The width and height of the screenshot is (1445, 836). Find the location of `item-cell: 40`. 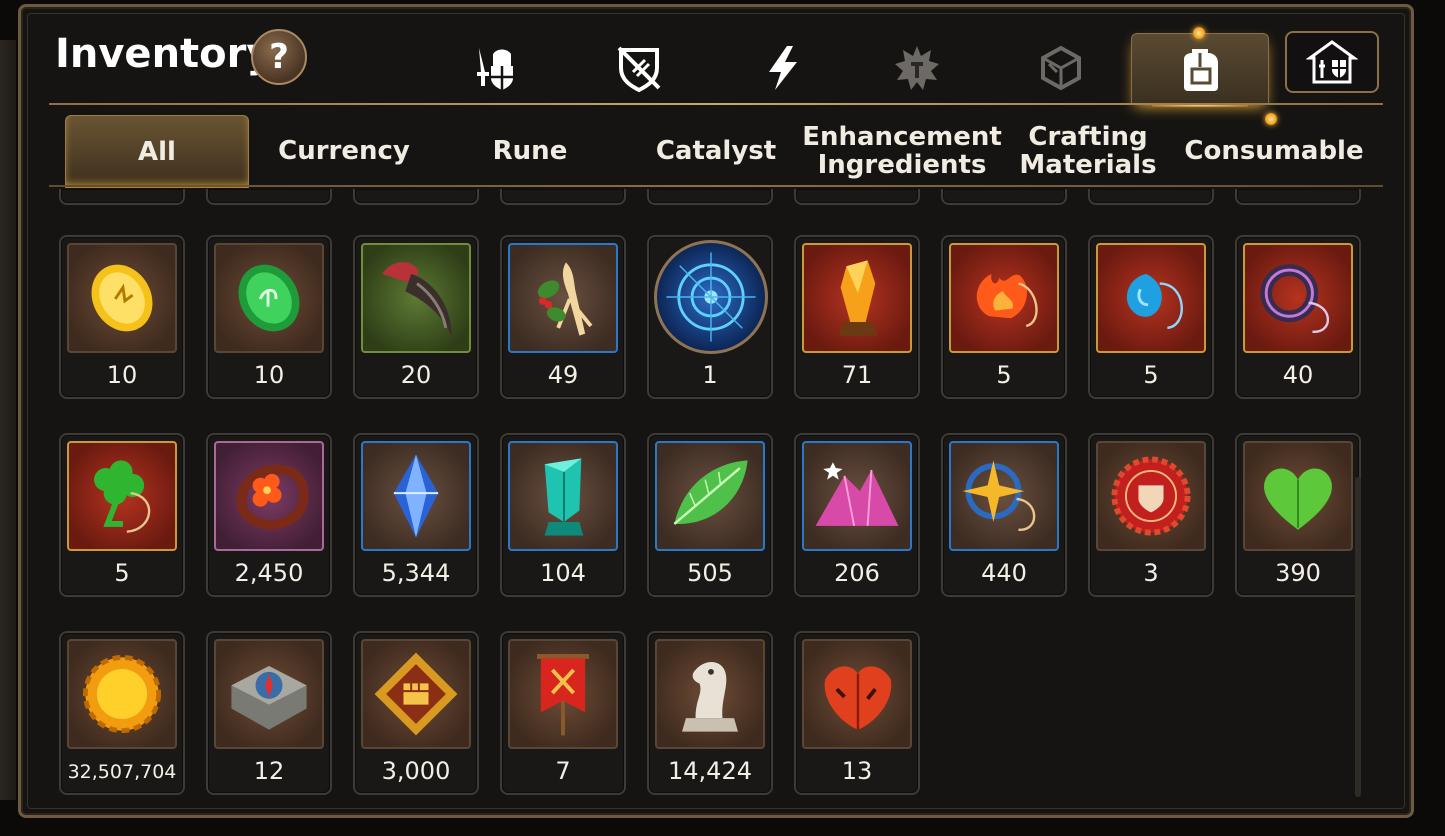

item-cell: 40 is located at coordinates (1298, 317).